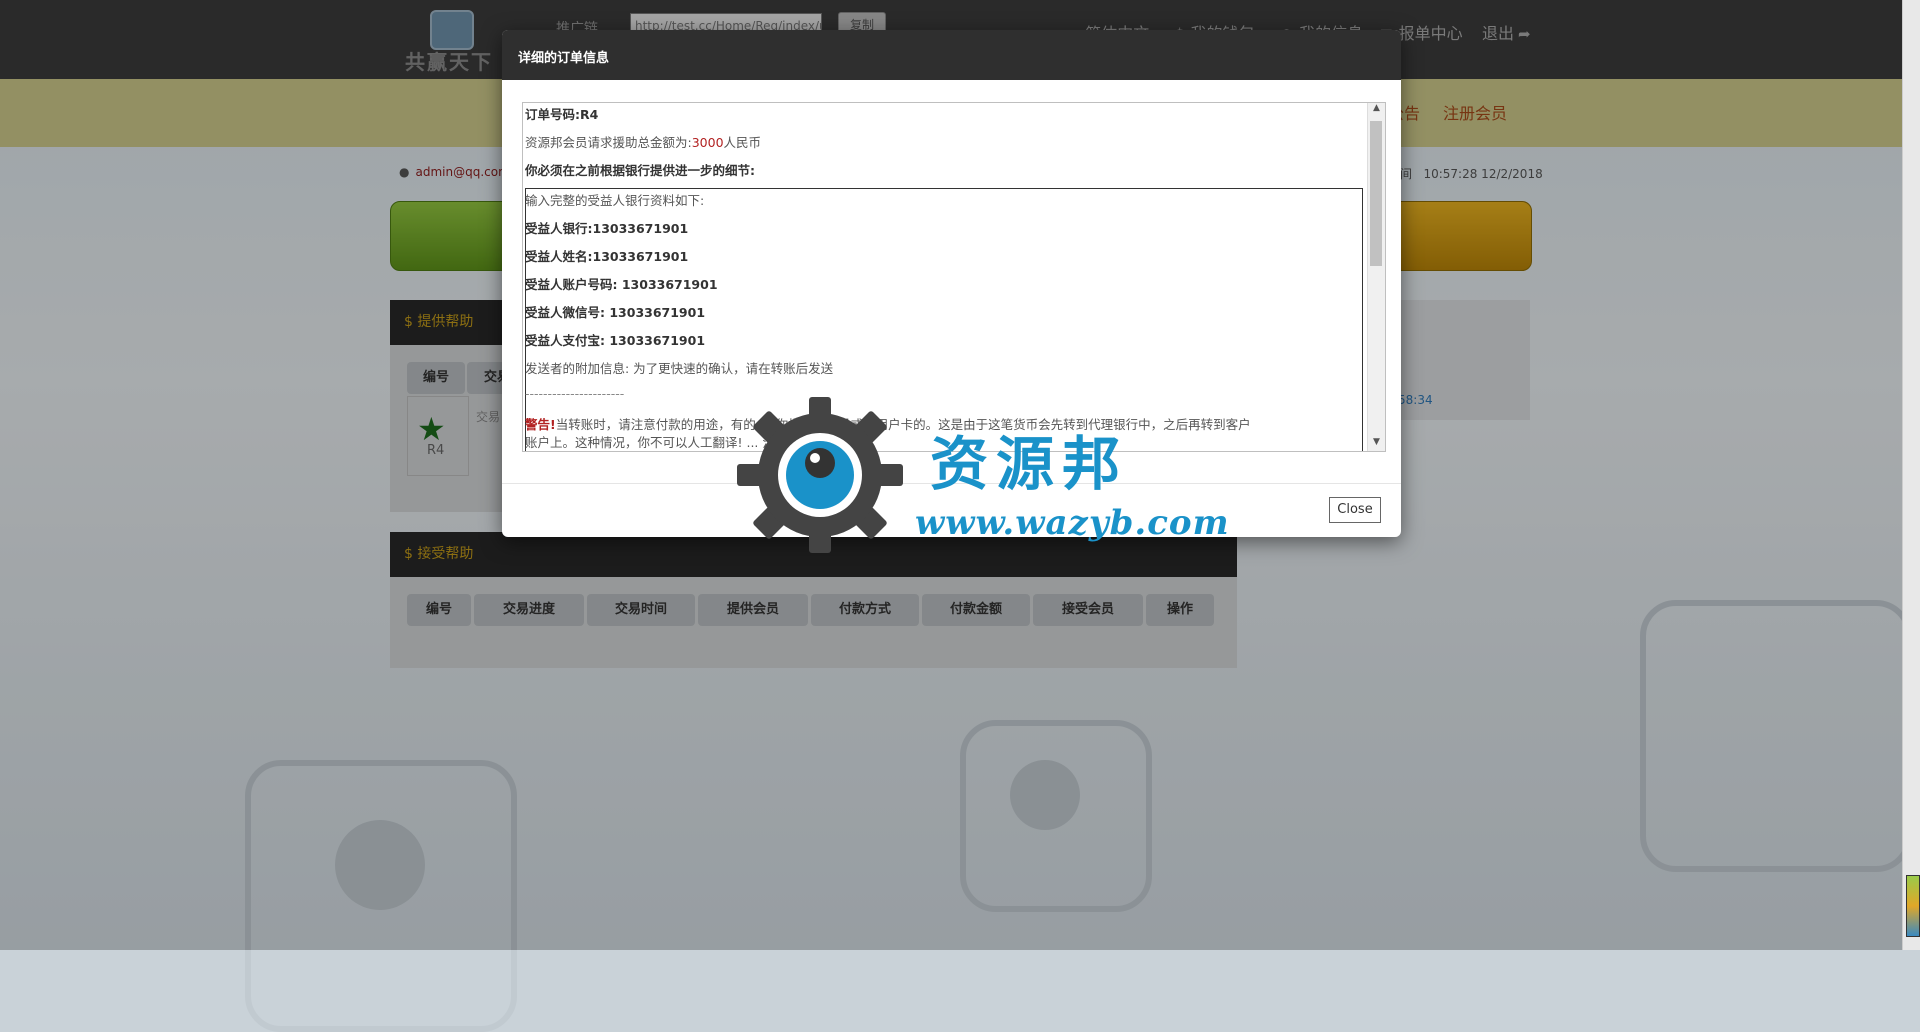 This screenshot has height=1032, width=1920. I want to click on scroll-thumb, so click(1376, 193).